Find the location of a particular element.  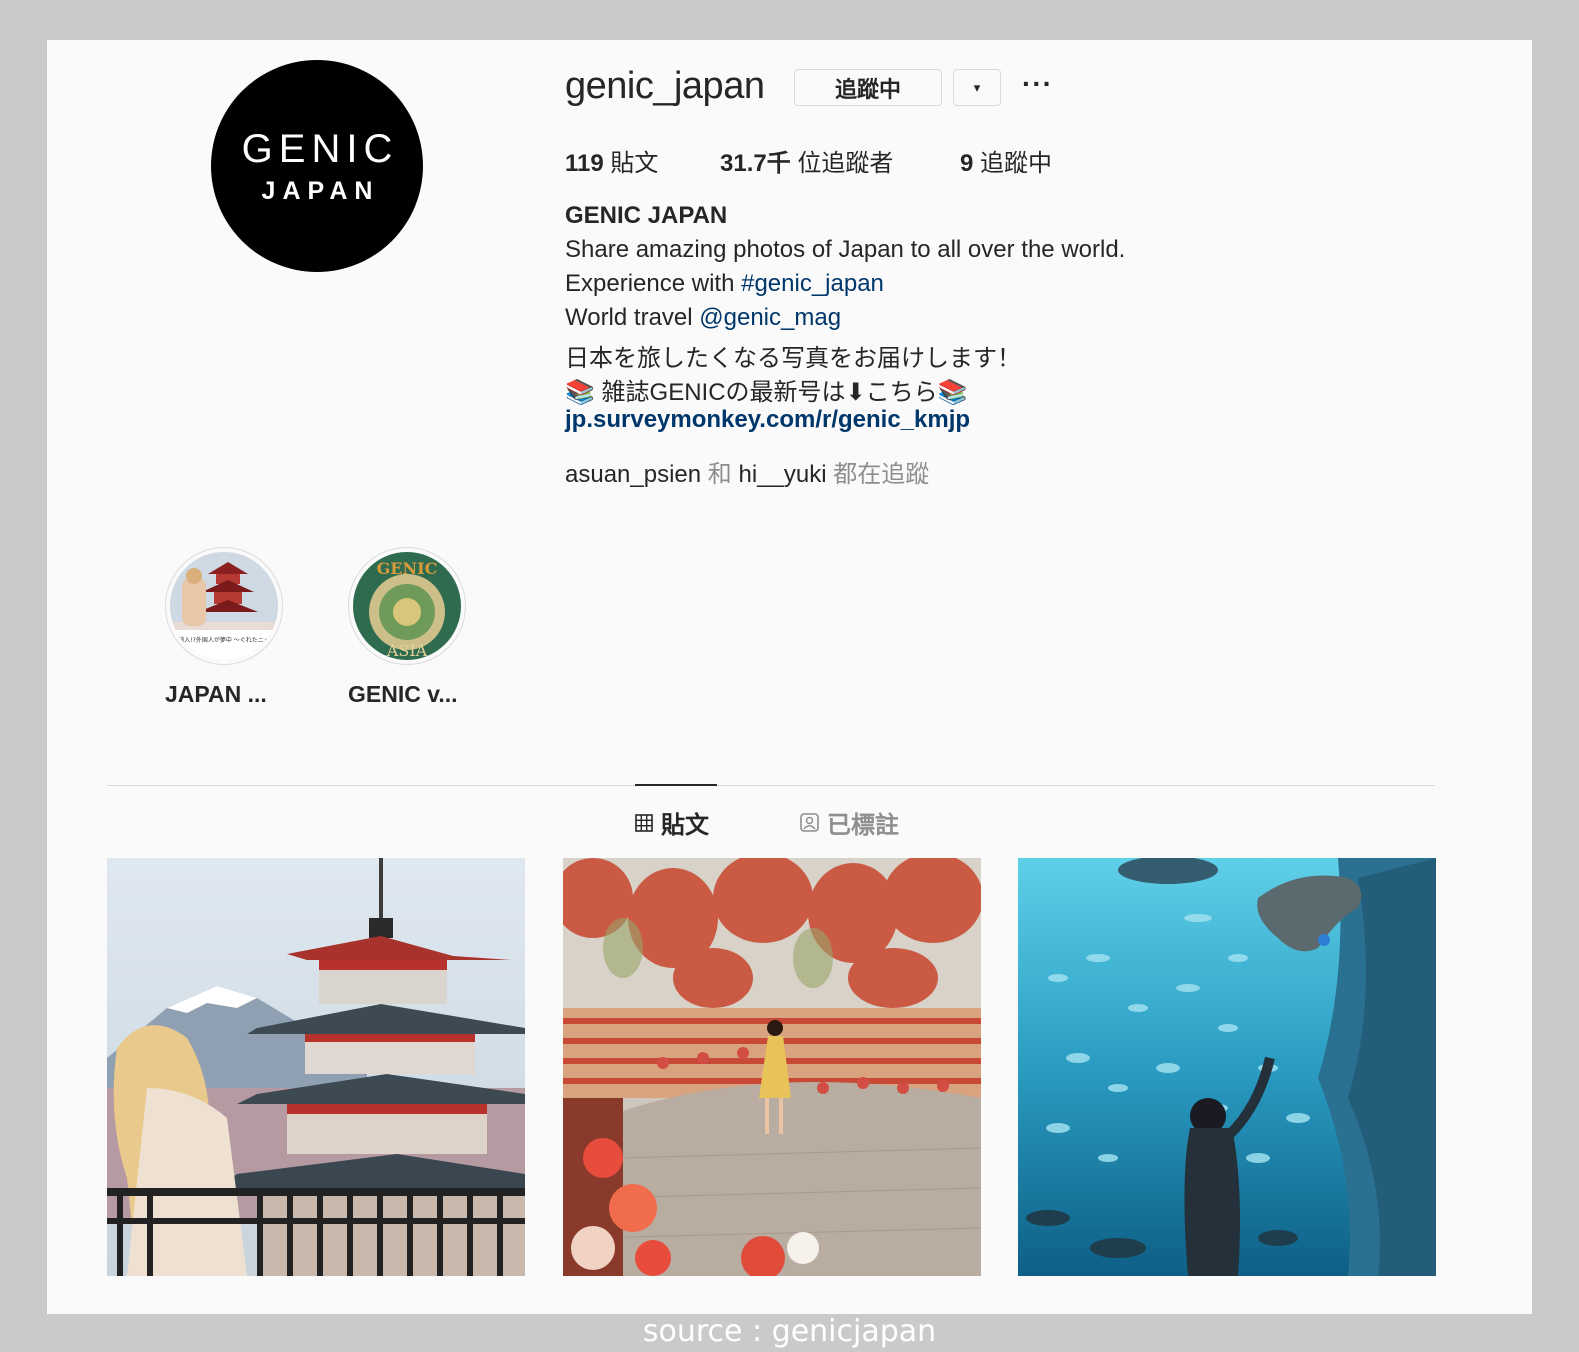

following-label: 追蹤中 is located at coordinates (1016, 163).